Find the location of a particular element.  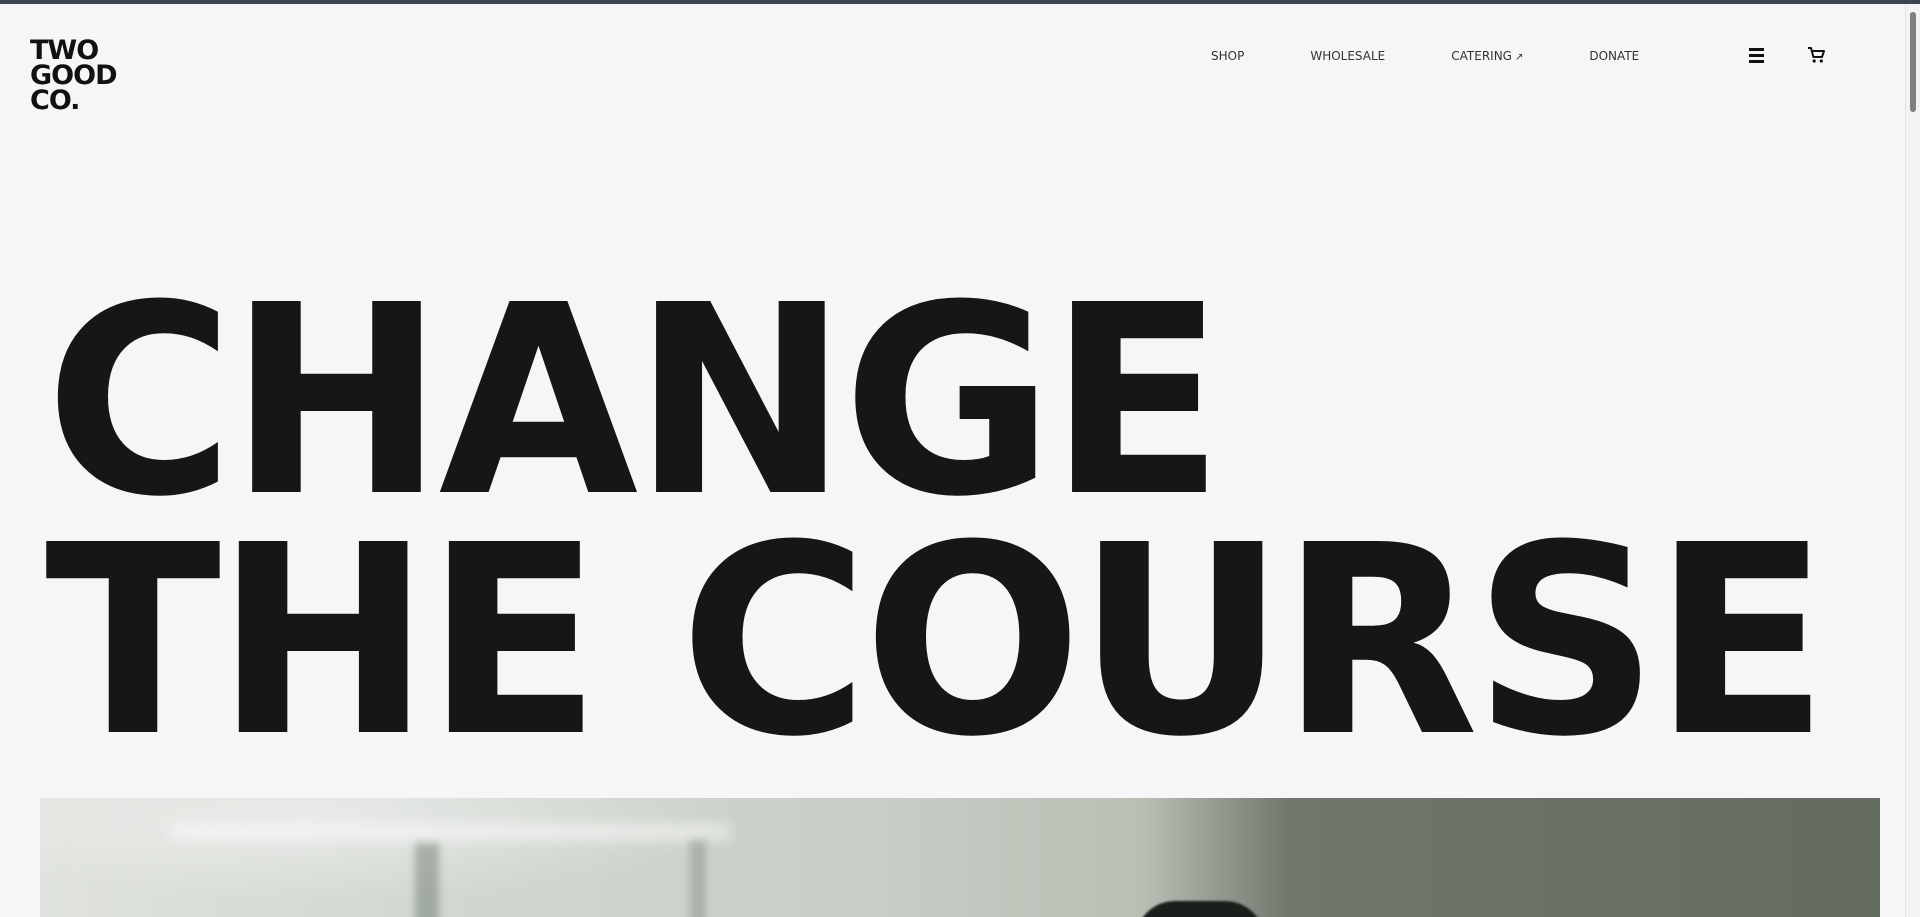

scrollbar-thumb is located at coordinates (1913, 62).